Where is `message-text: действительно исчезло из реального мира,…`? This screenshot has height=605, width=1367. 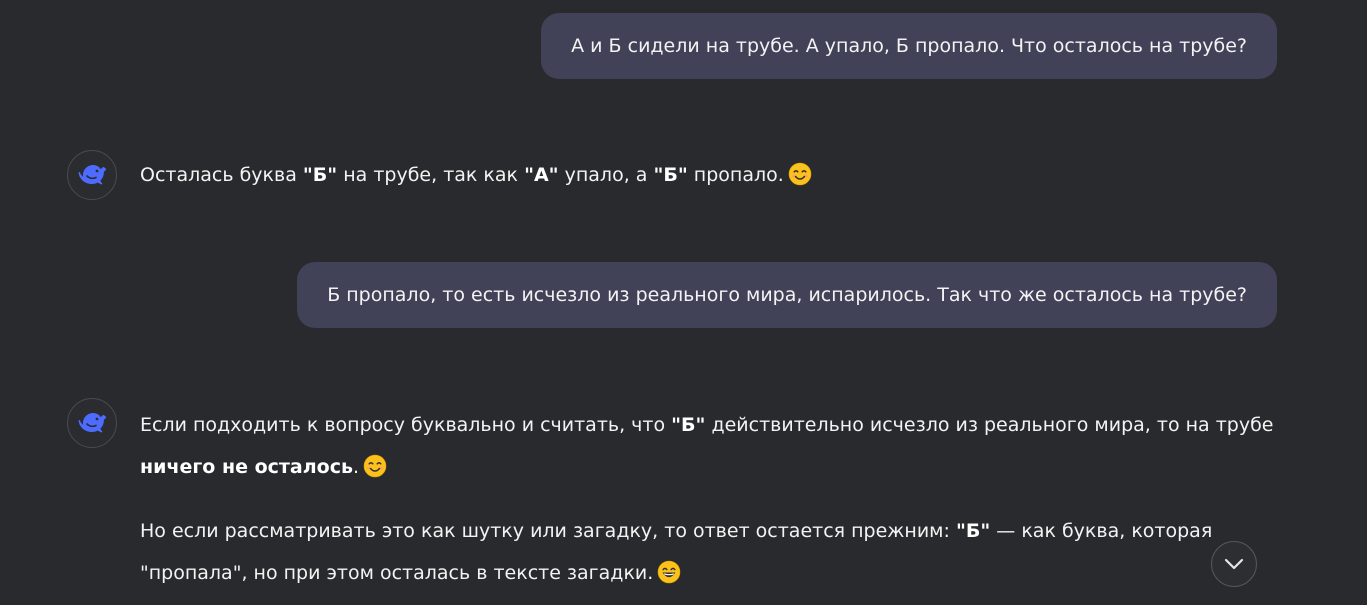 message-text: действительно исчезло из реального мира,… is located at coordinates (989, 425).